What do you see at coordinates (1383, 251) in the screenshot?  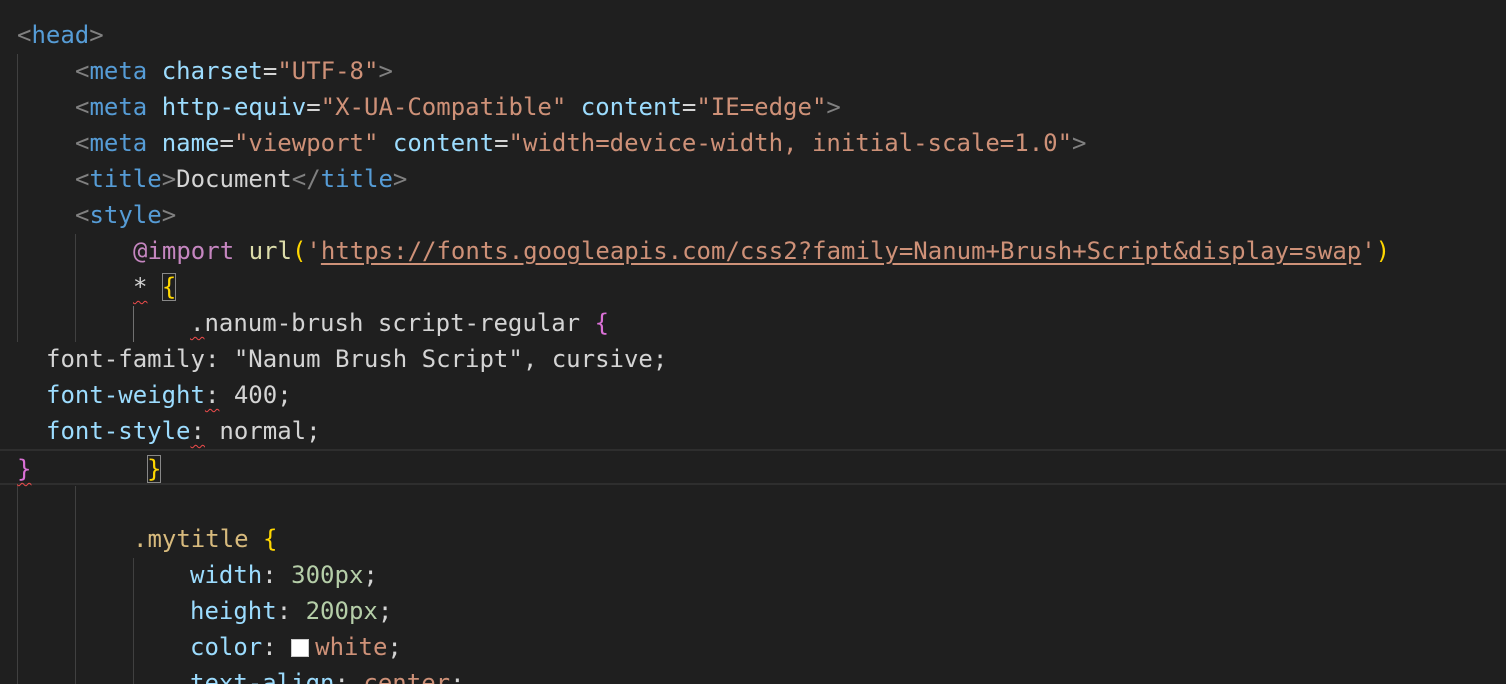 I see `paren: )` at bounding box center [1383, 251].